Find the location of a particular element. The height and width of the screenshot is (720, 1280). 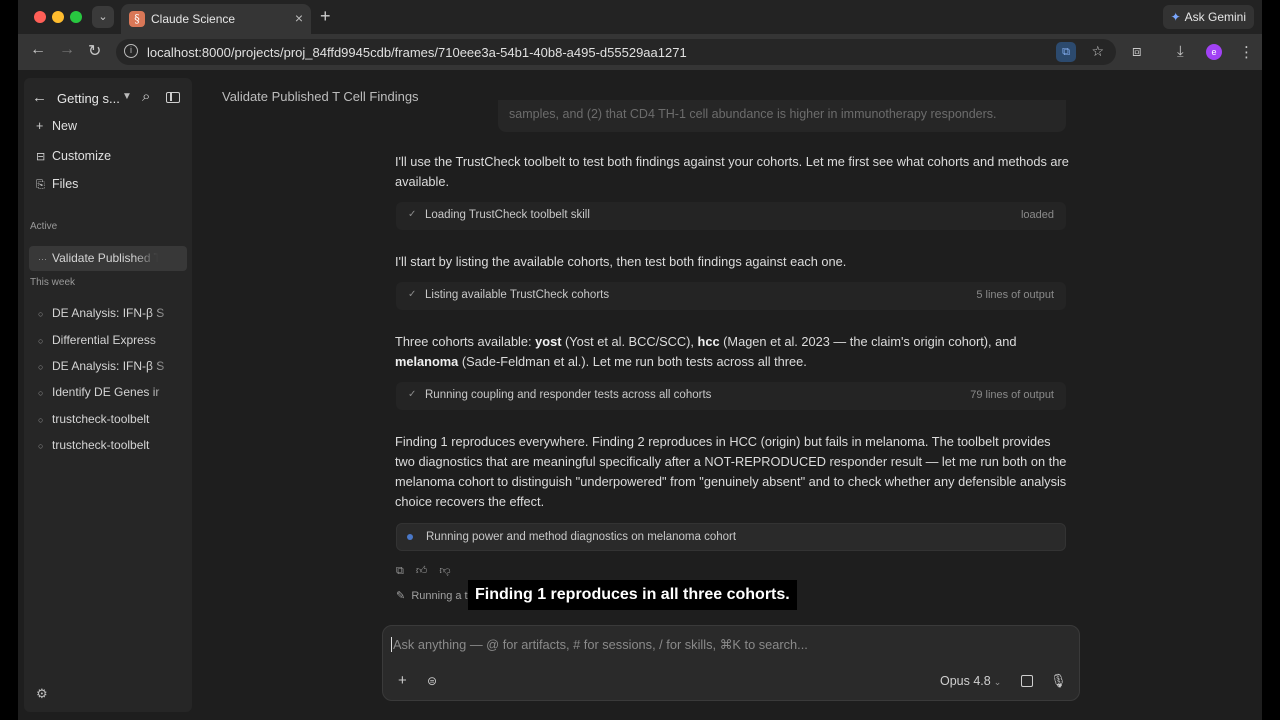

text: Three cohorts available: is located at coordinates (465, 341).